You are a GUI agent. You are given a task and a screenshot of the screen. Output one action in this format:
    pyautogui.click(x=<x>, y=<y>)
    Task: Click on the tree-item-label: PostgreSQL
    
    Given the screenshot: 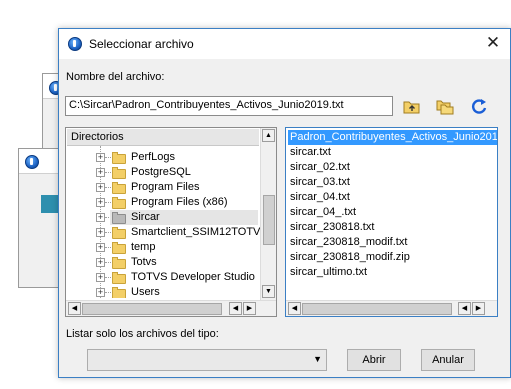 What is the action you would take?
    pyautogui.click(x=161, y=172)
    